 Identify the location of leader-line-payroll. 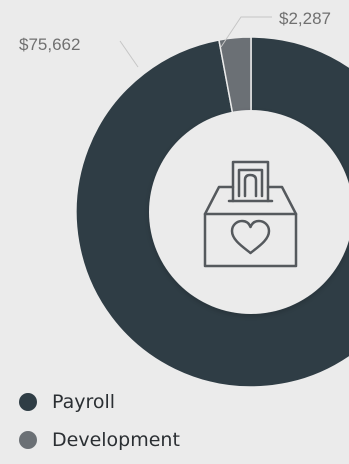
(129, 54).